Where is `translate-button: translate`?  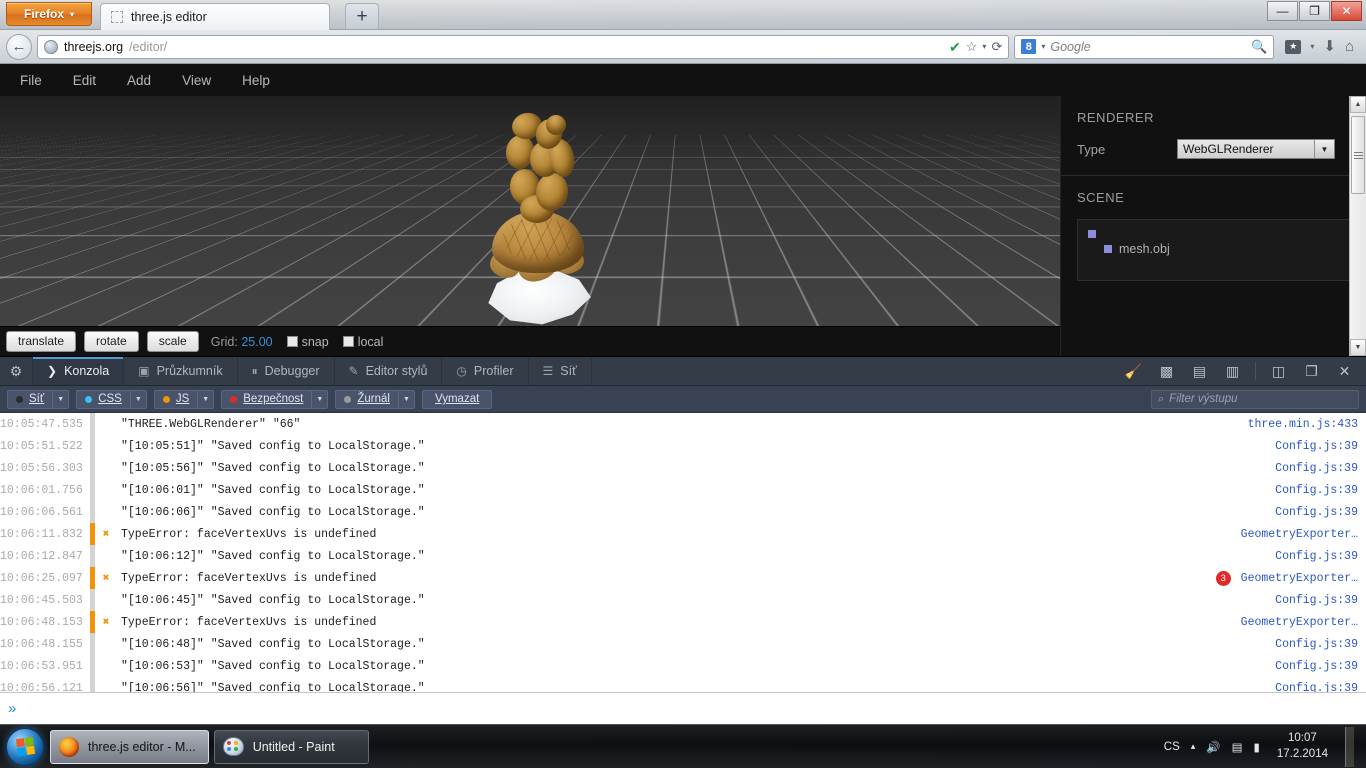
translate-button: translate is located at coordinates (41, 341).